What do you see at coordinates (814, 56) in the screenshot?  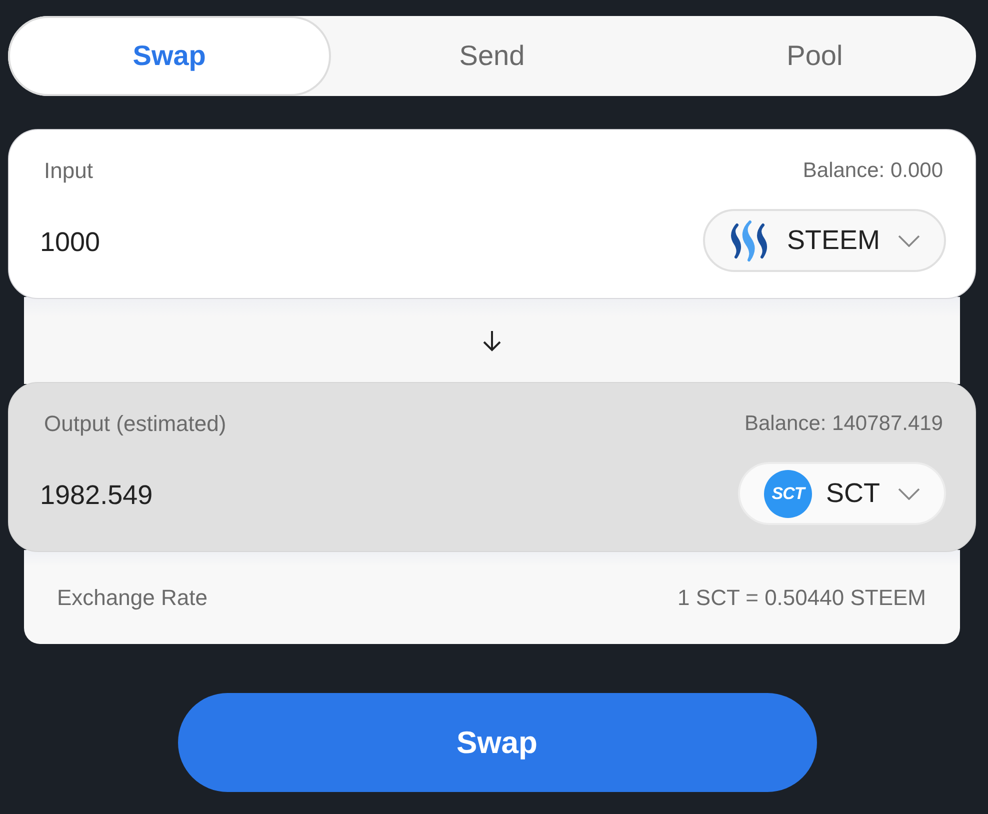 I see `tab: Pool` at bounding box center [814, 56].